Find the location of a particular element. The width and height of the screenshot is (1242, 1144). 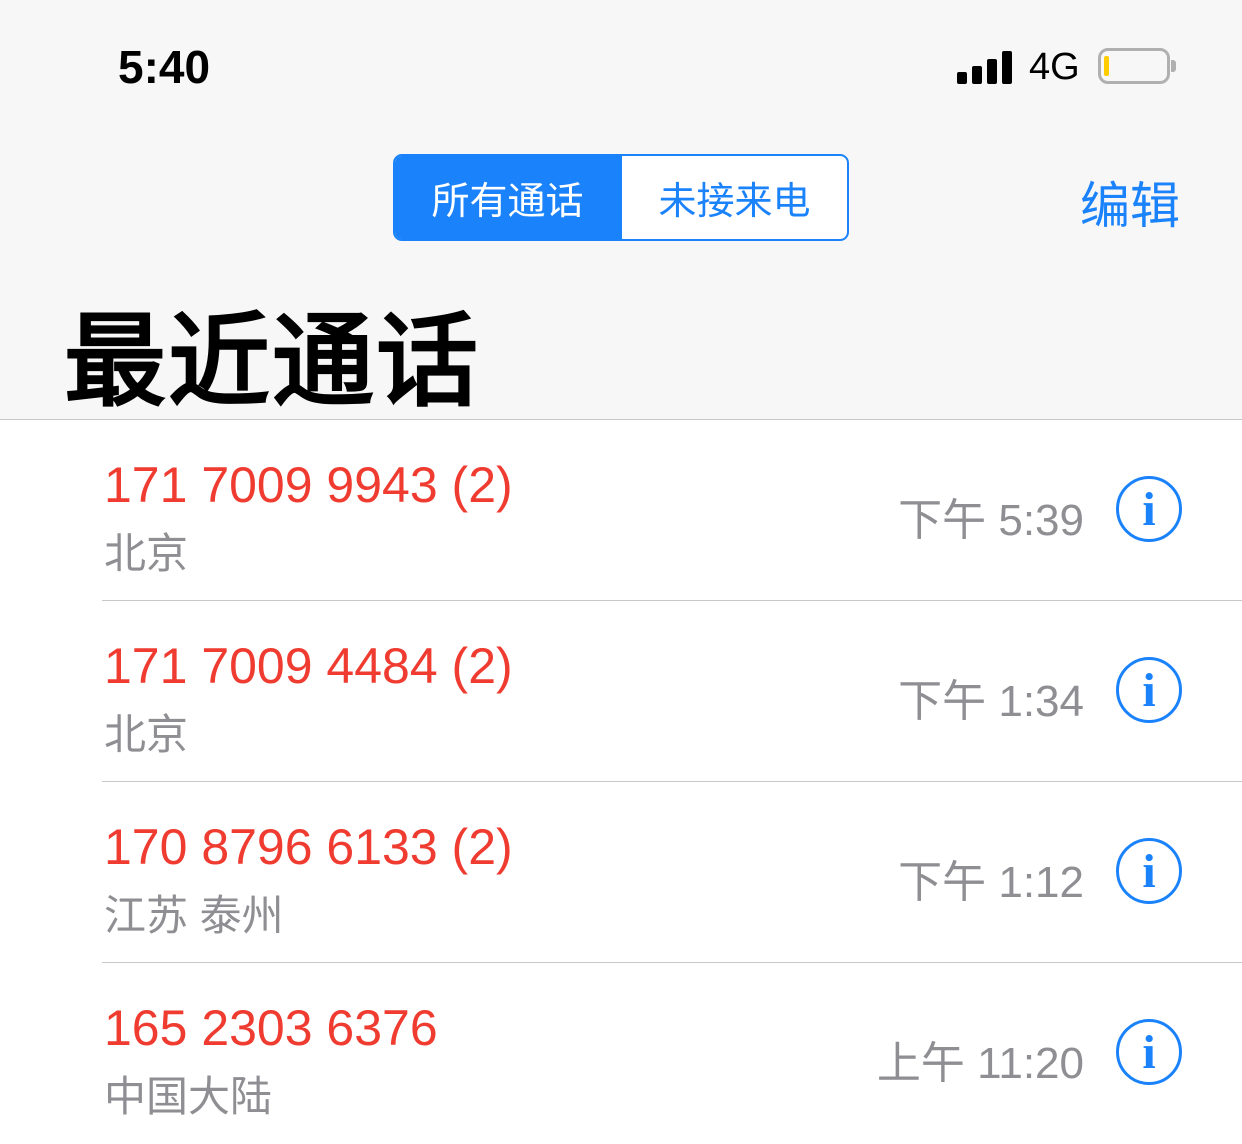

call-location: 江苏 泰州 is located at coordinates (194, 915).